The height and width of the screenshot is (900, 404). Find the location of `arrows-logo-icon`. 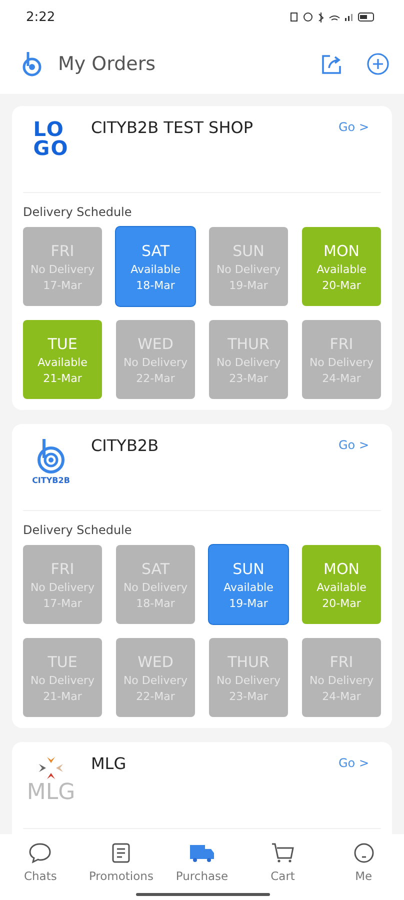

arrows-logo-icon is located at coordinates (51, 768).